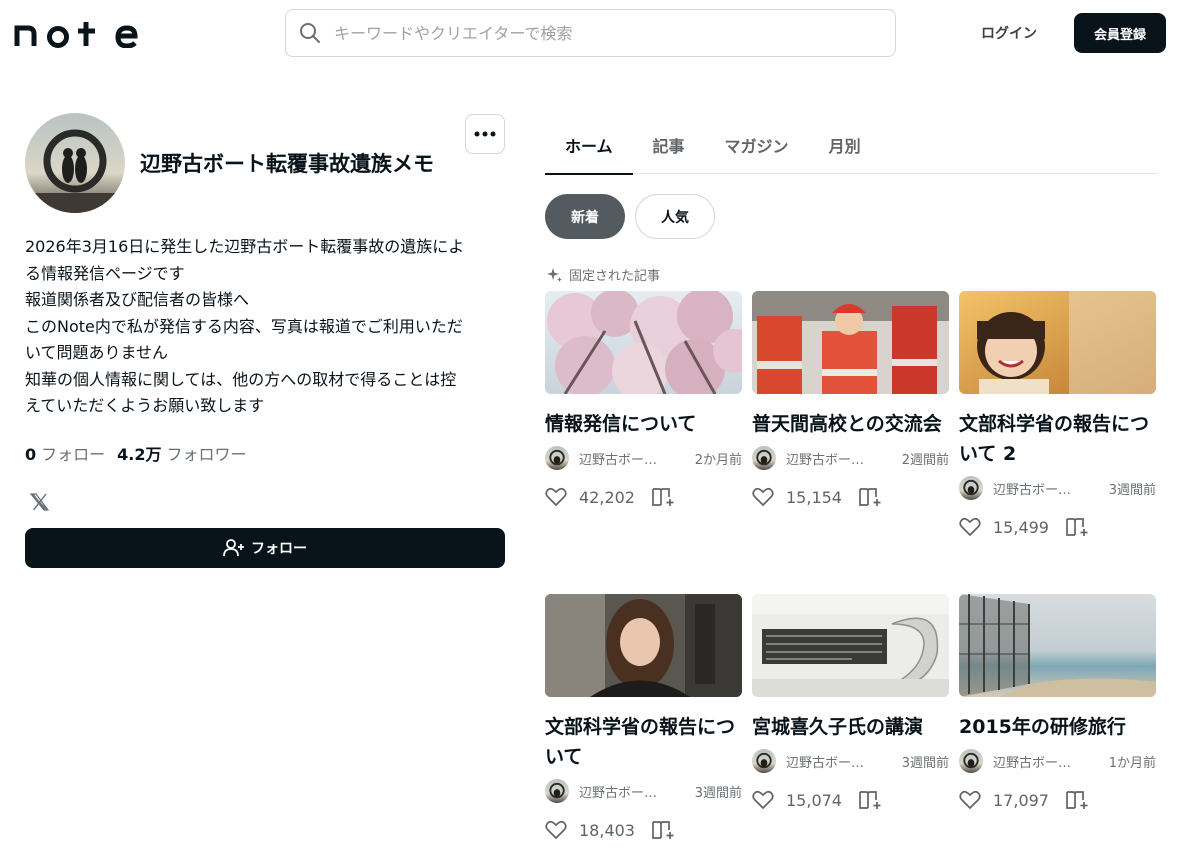 The width and height of the screenshot is (1195, 859). I want to click on bio-line: 報道関係者及び配信者の皆様へ, so click(137, 299).